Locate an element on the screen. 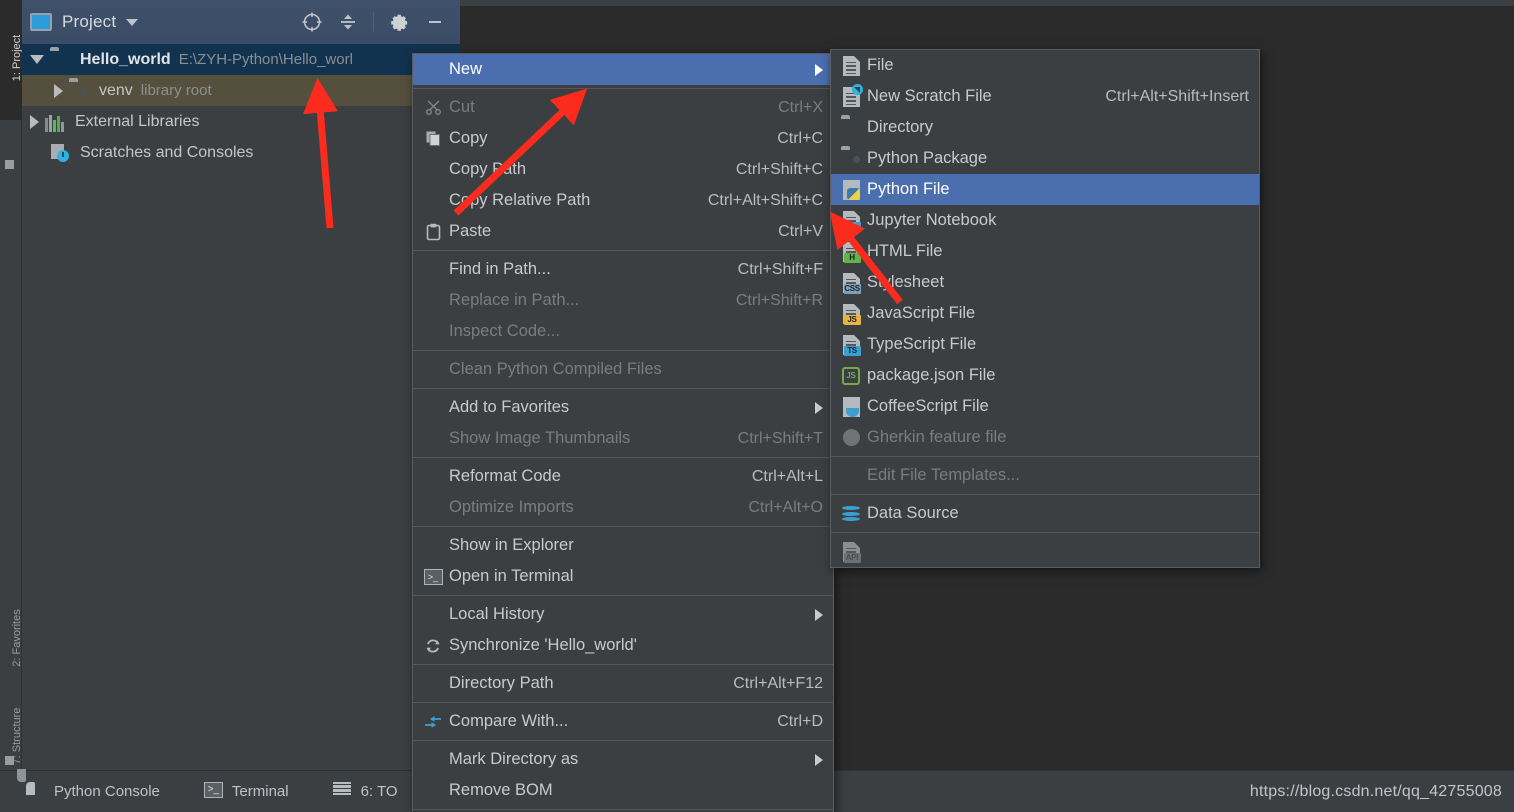 Image resolution: width=1514 pixels, height=812 pixels. menu-item-label: Reformat Code is located at coordinates (505, 476).